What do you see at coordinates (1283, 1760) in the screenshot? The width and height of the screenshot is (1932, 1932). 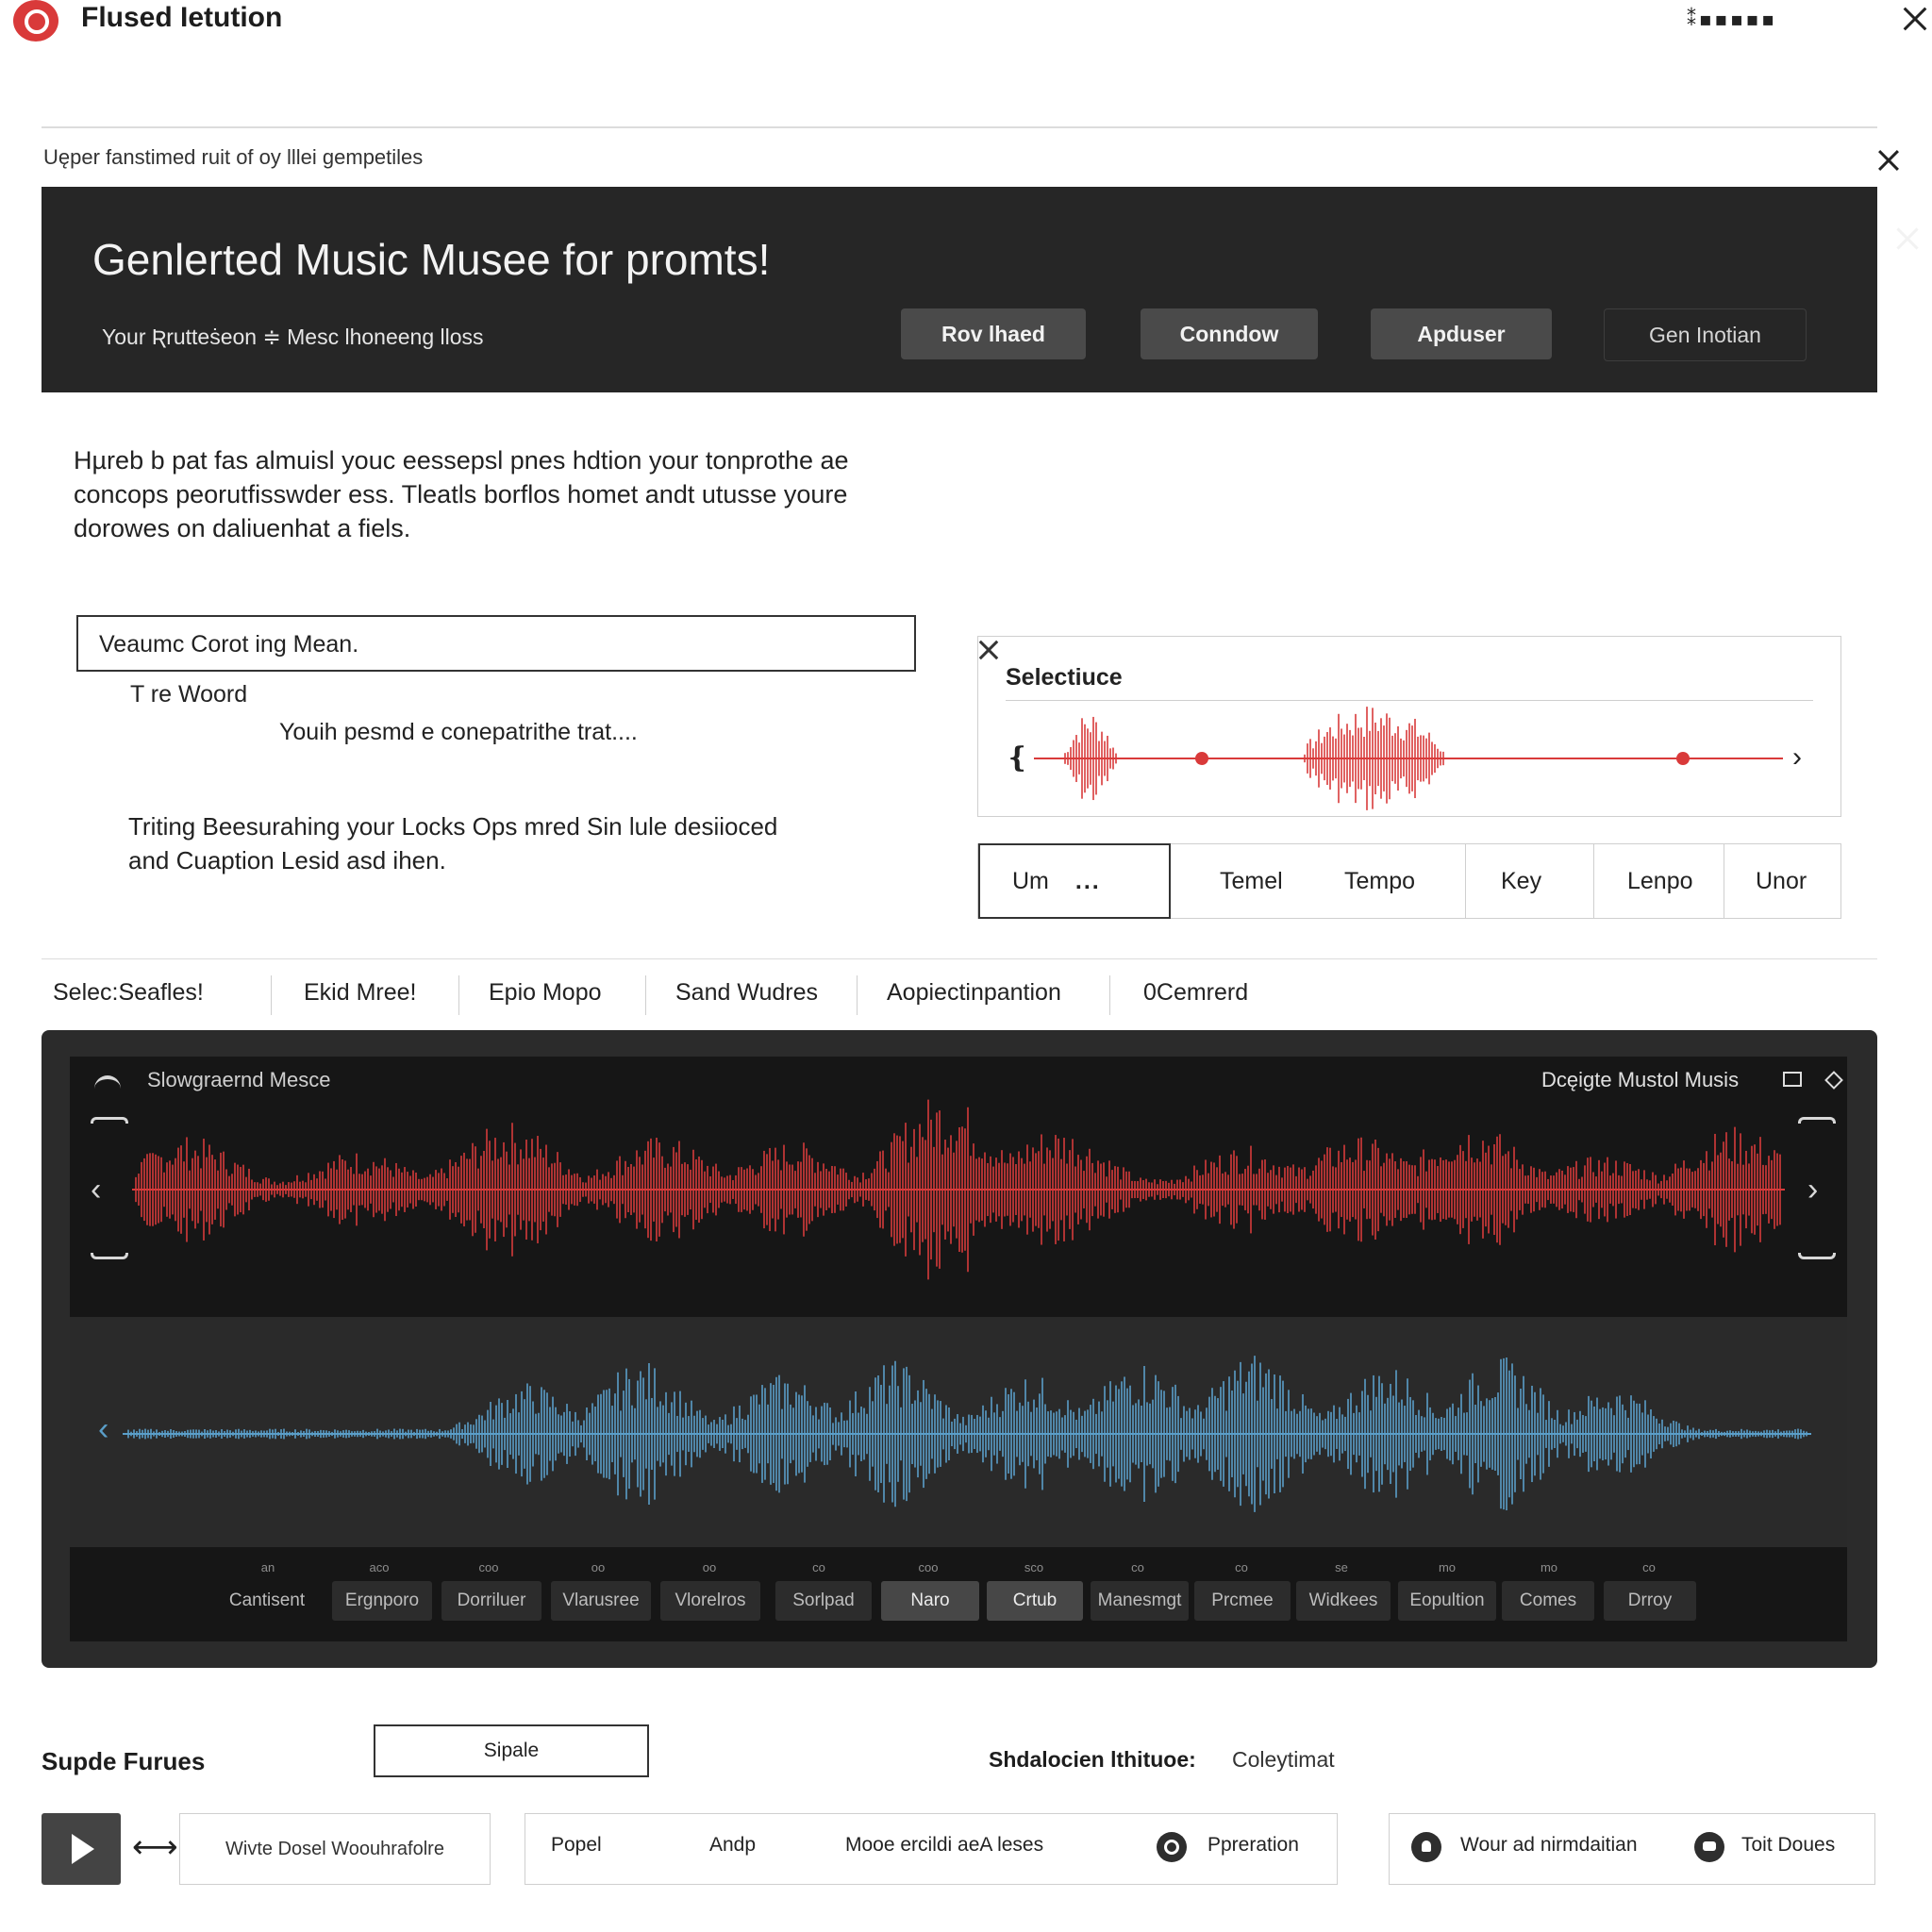 I see `setting-value: Coleytimat` at bounding box center [1283, 1760].